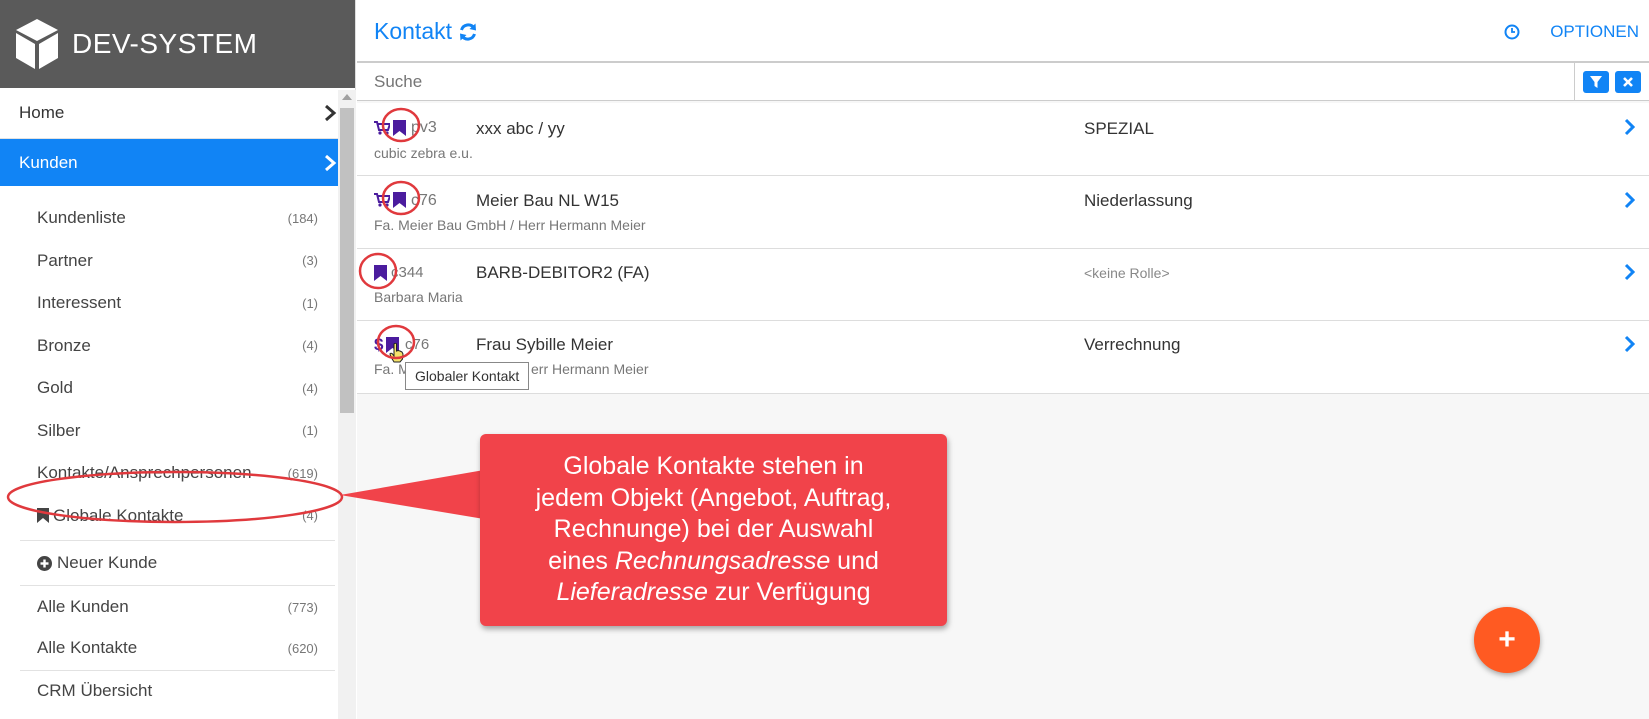 The height and width of the screenshot is (719, 1649). Describe the element at coordinates (177, 388) in the screenshot. I see `sidebar-item-gold: Gold (4)` at that location.